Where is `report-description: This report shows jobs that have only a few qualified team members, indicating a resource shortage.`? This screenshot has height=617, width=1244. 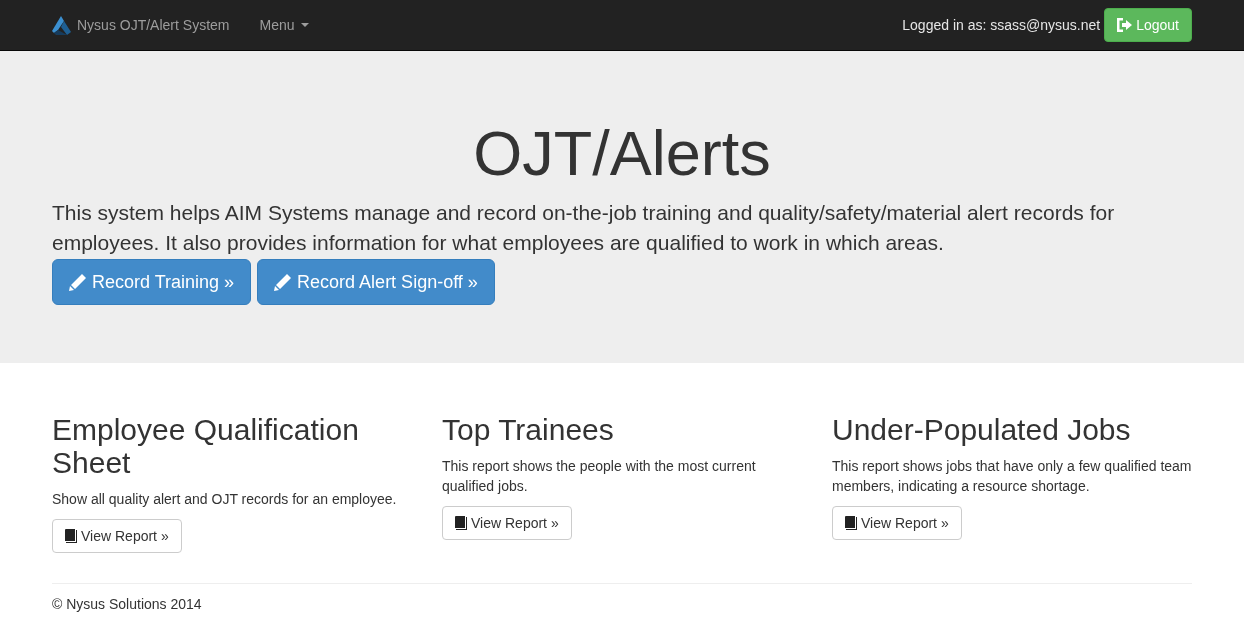
report-description: This report shows jobs that have only a few qualified team members, indicating a resource shortage. is located at coordinates (1012, 476).